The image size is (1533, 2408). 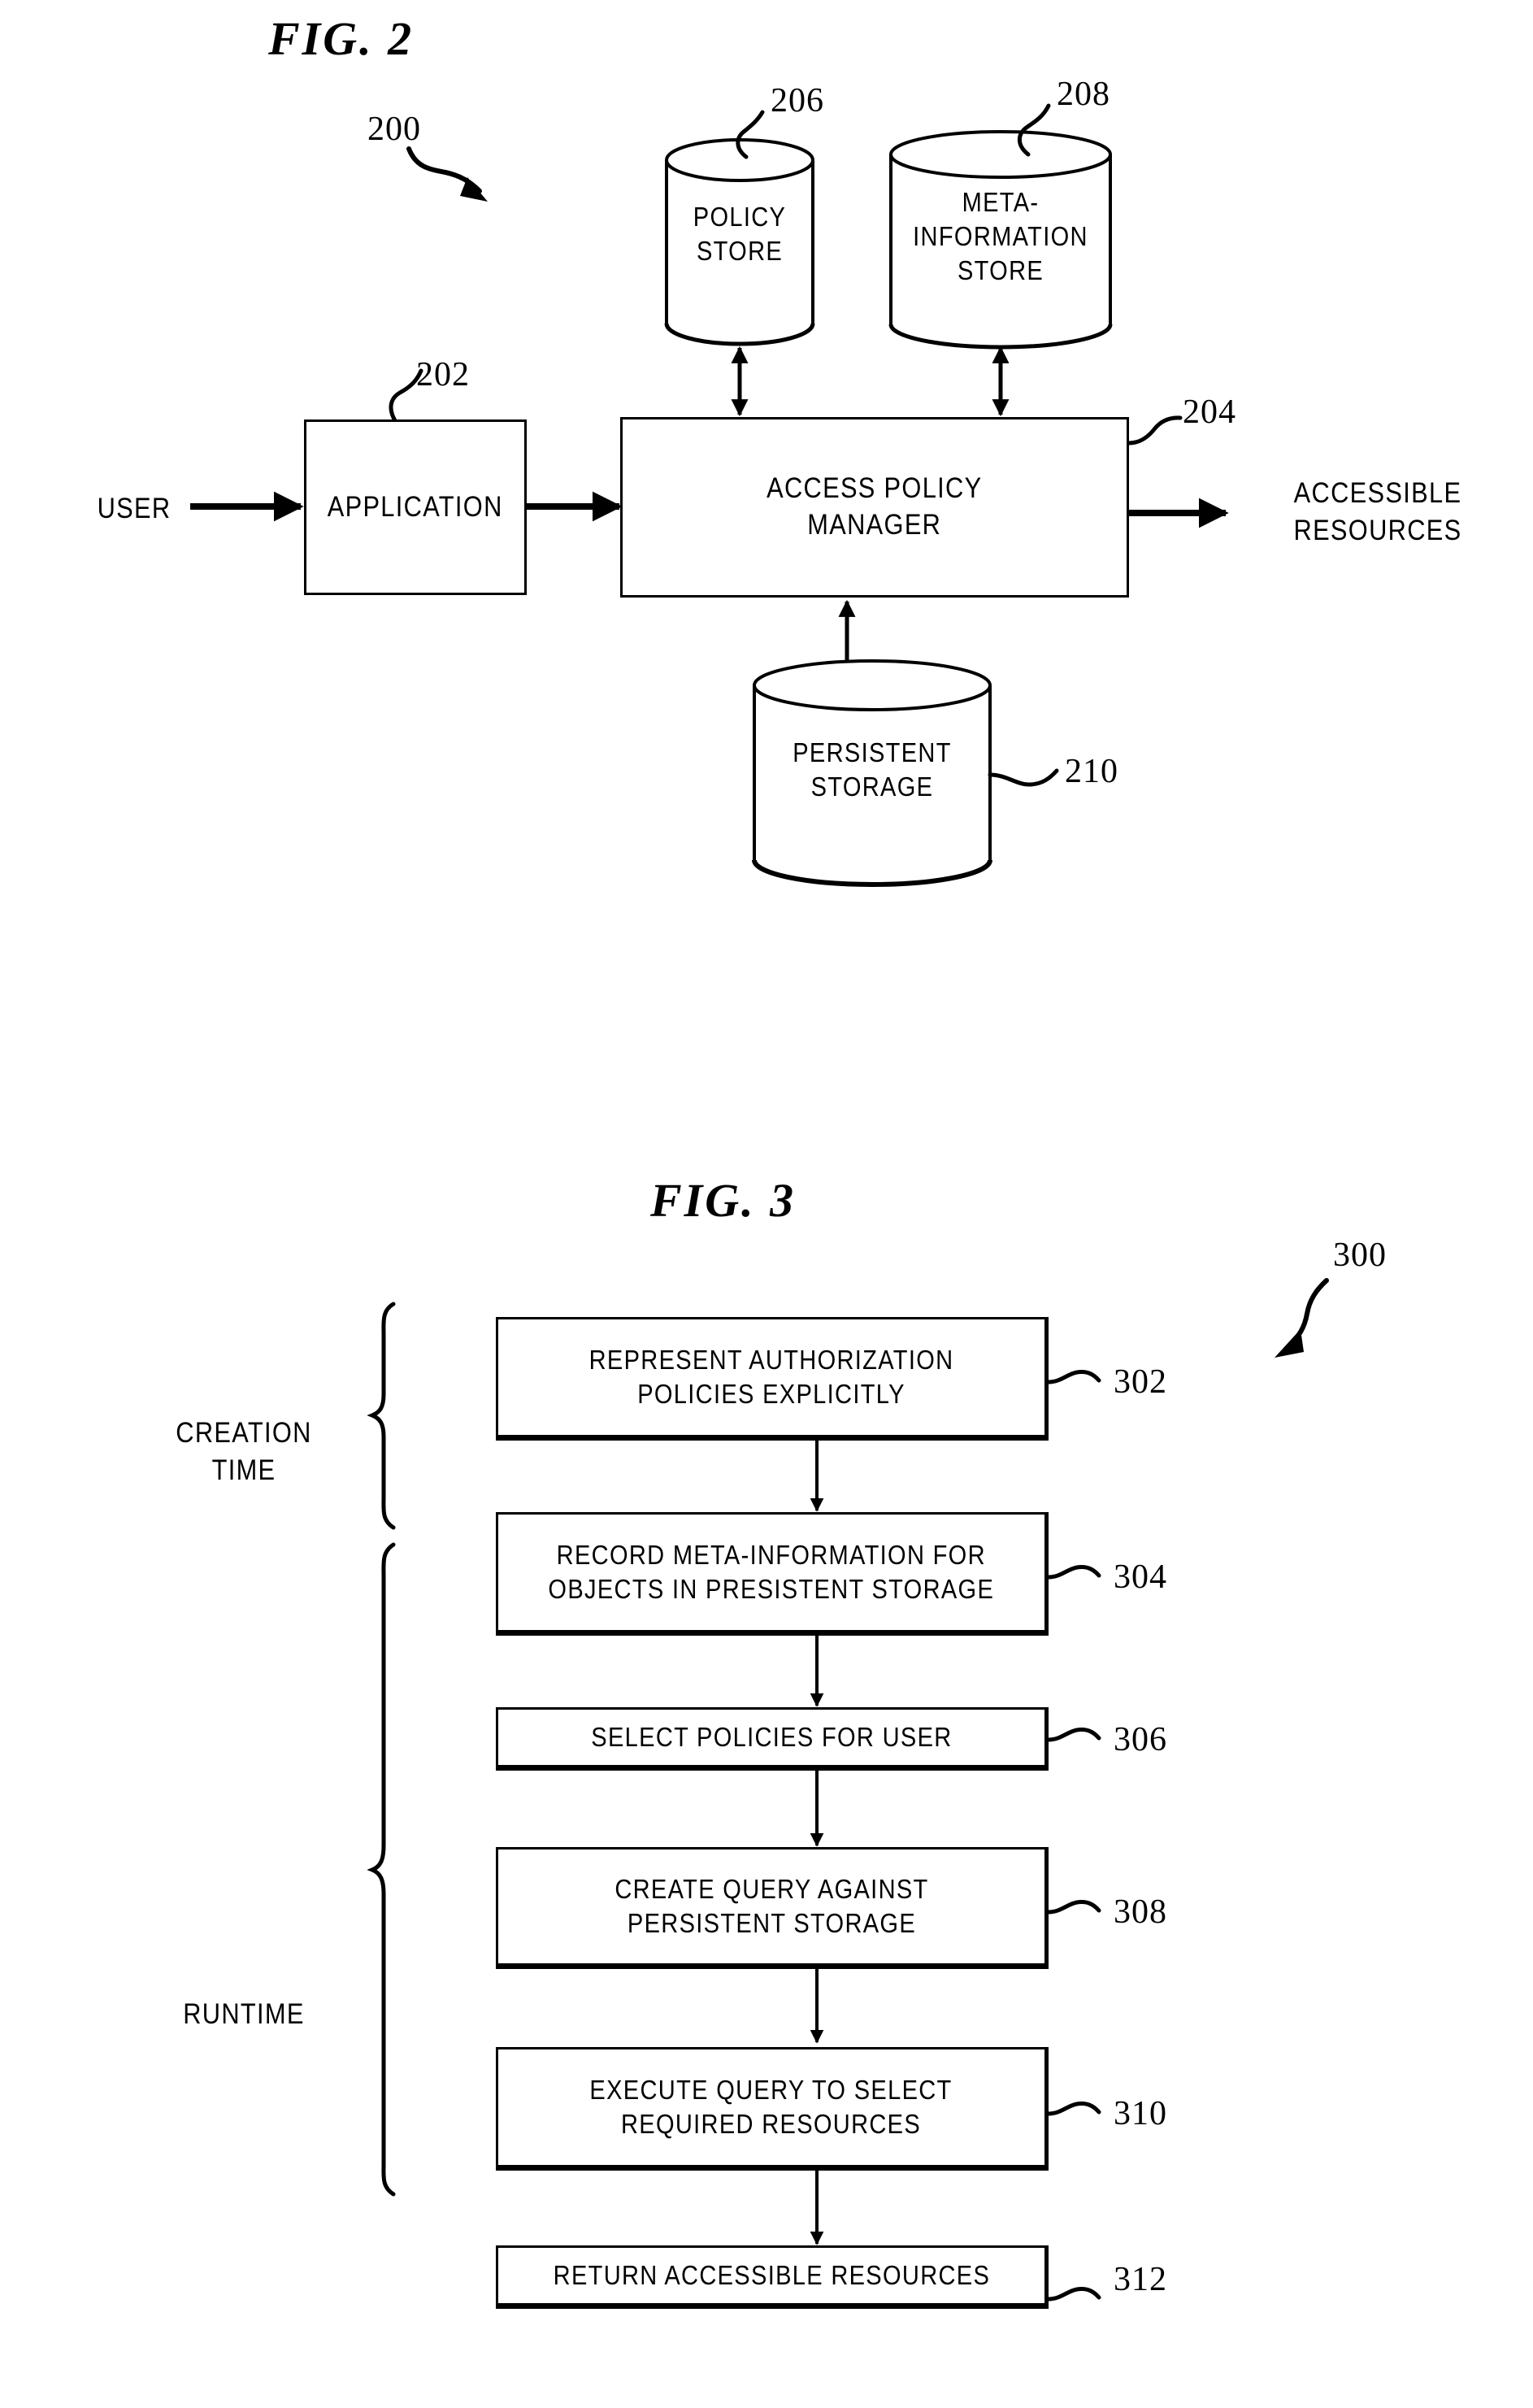 I want to click on step-label-308: CREATE QUERY AGAINST PERSISTENT STORAGE, so click(x=772, y=1905).